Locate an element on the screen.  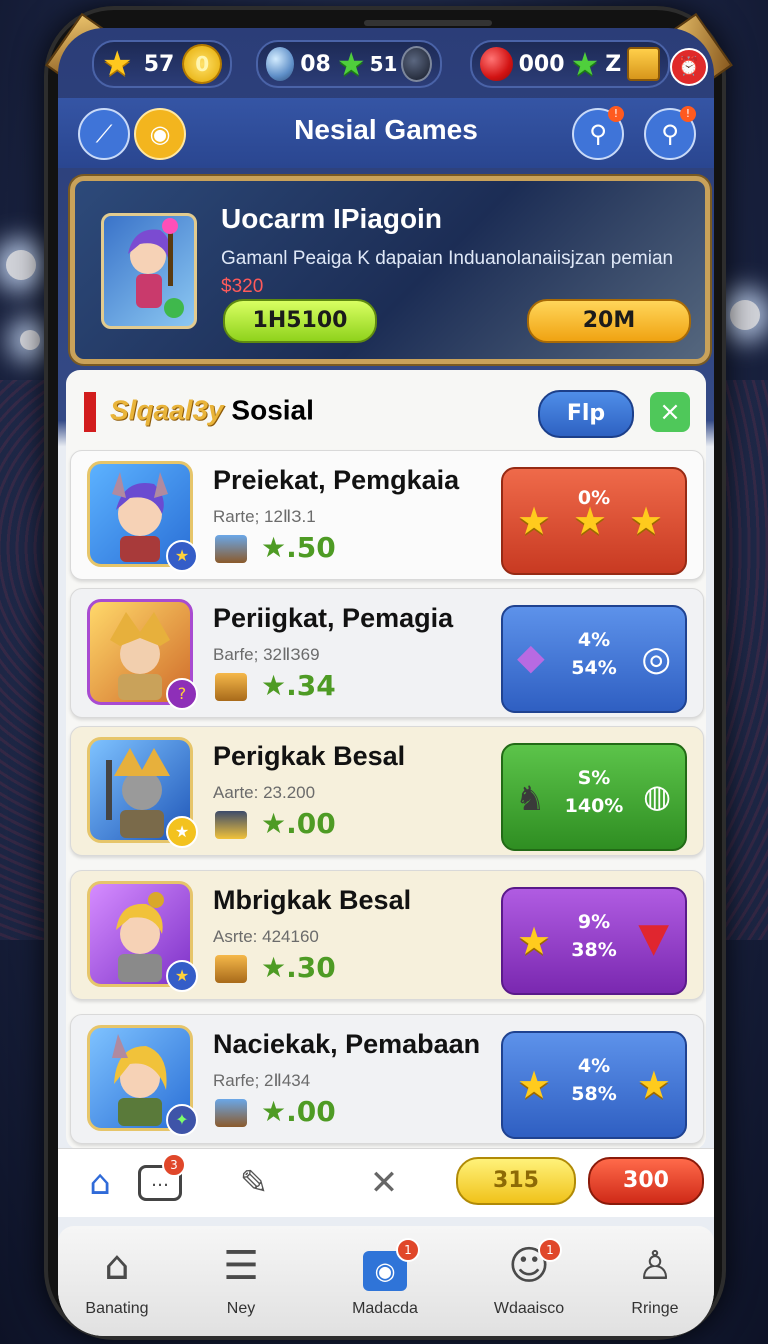
cone-icon: ▼ is located at coordinates (653, 938).